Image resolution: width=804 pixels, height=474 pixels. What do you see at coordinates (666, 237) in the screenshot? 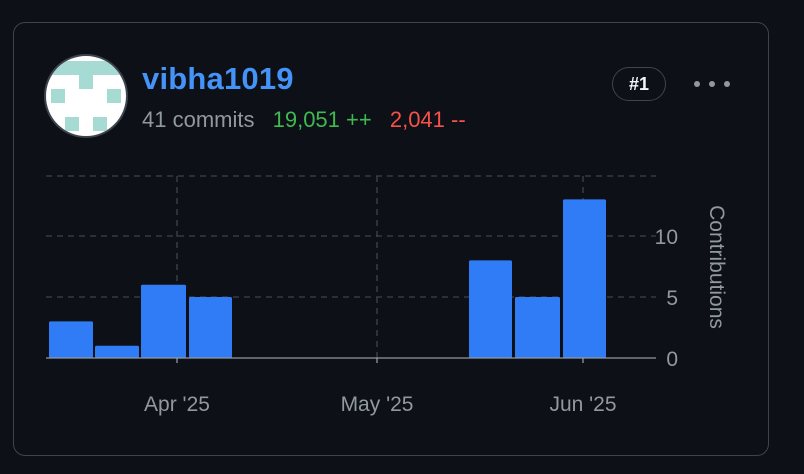
I see `y-tick-label: 10` at bounding box center [666, 237].